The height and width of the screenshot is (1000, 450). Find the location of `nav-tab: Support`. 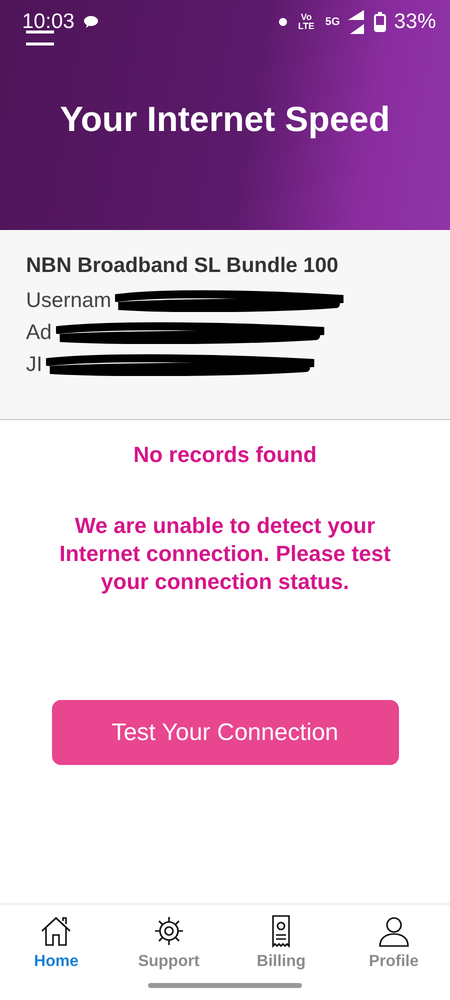

nav-tab: Support is located at coordinates (168, 952).